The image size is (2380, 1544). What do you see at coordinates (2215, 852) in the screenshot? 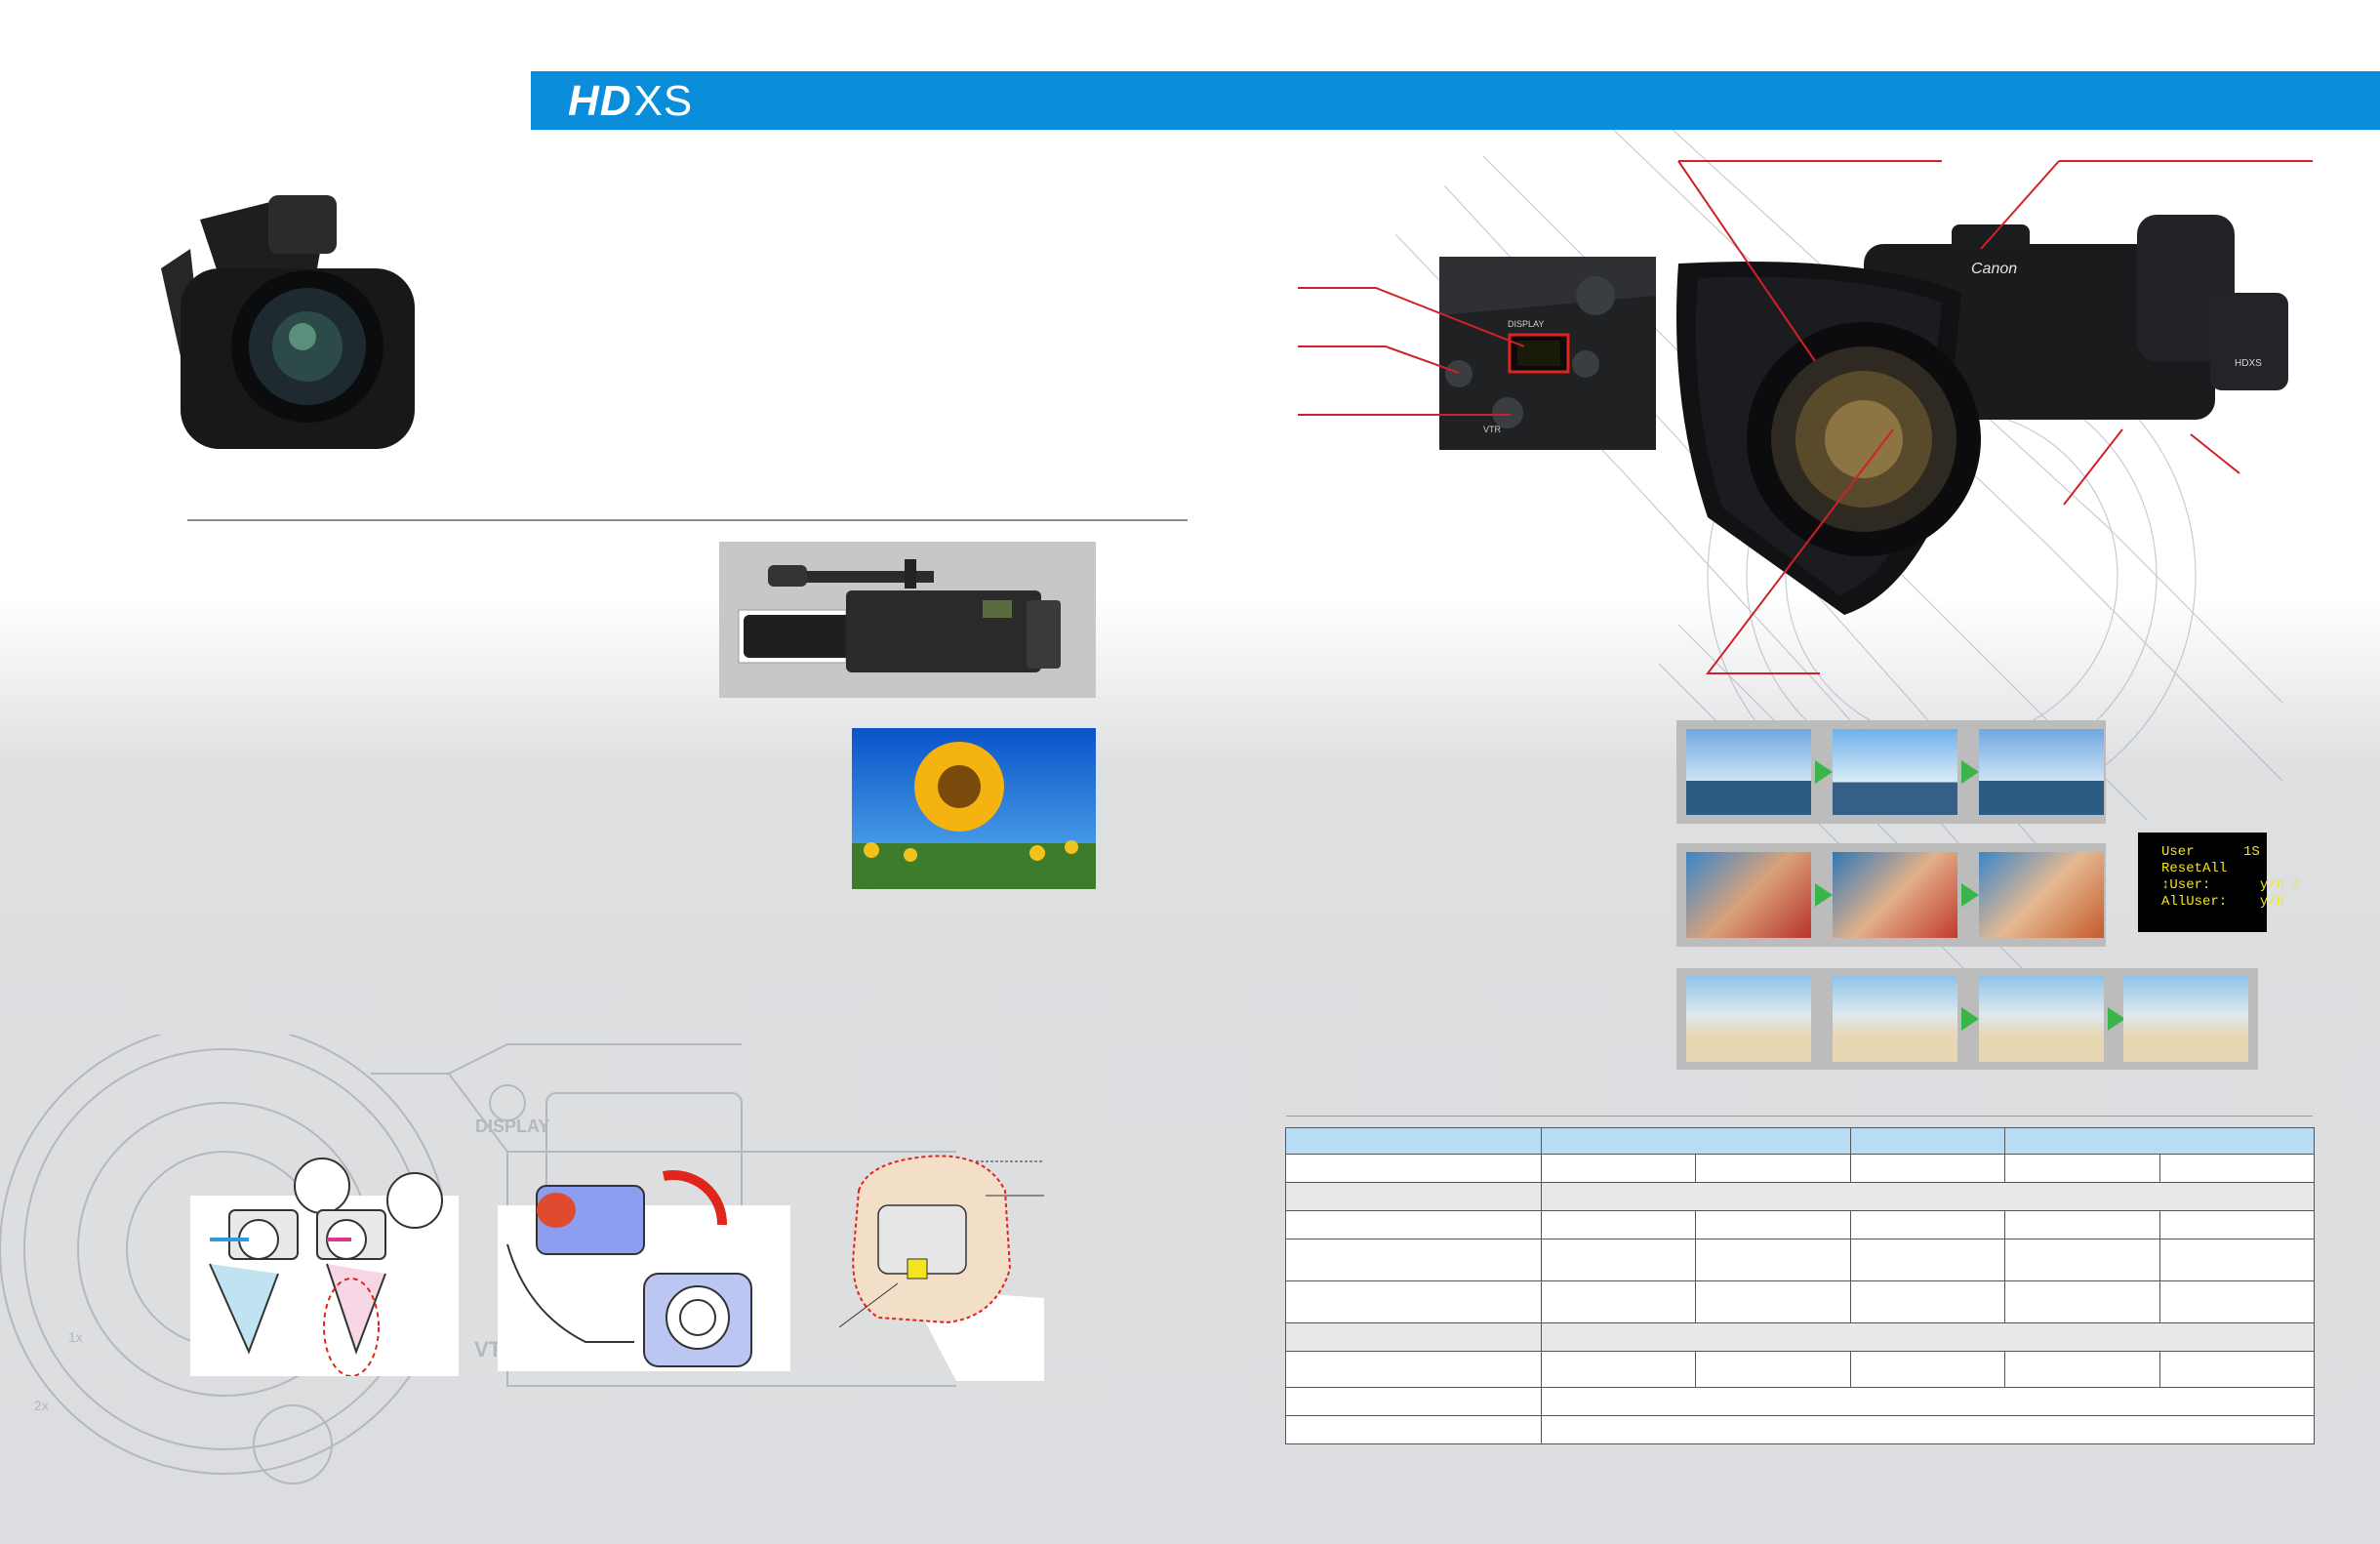
I see `lcd-line-1: User 1S` at bounding box center [2215, 852].